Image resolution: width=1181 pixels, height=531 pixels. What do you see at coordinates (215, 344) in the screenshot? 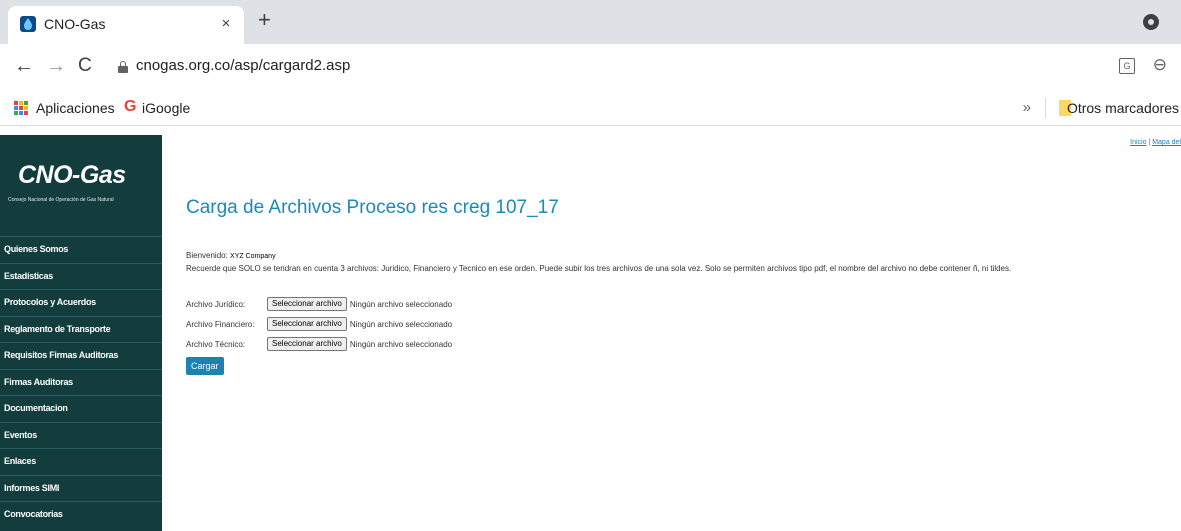
I see `file-label: Archivo Técnico:` at bounding box center [215, 344].